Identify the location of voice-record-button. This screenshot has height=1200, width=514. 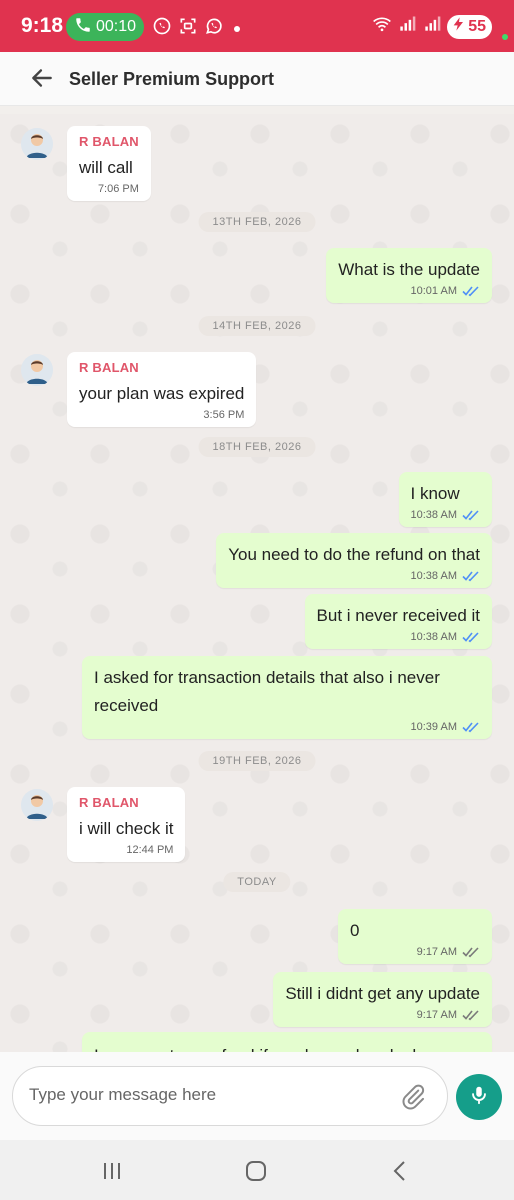
(479, 1097).